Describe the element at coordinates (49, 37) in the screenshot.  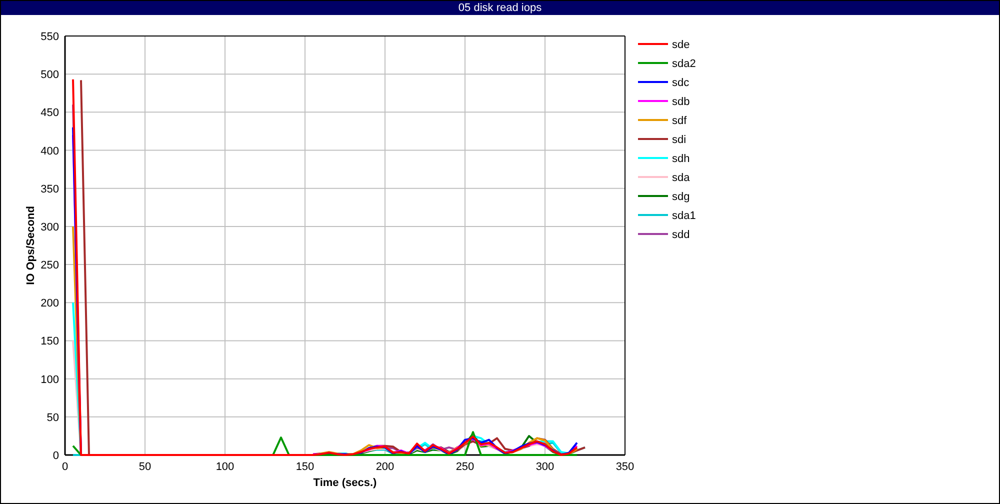
I see `y-tick-label: 550` at that location.